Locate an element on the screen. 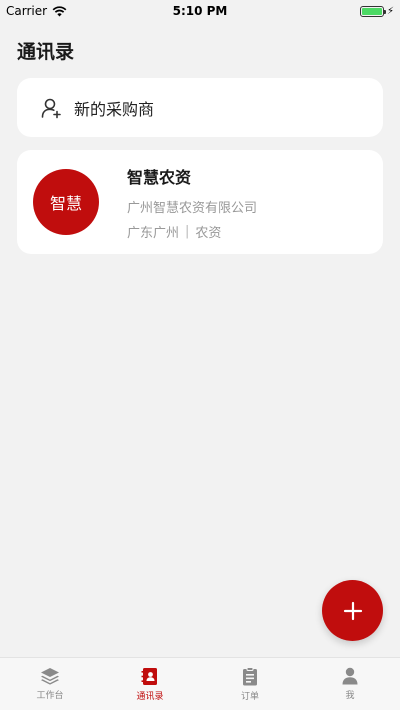 The height and width of the screenshot is (710, 400). avatar: 智慧 is located at coordinates (66, 202).